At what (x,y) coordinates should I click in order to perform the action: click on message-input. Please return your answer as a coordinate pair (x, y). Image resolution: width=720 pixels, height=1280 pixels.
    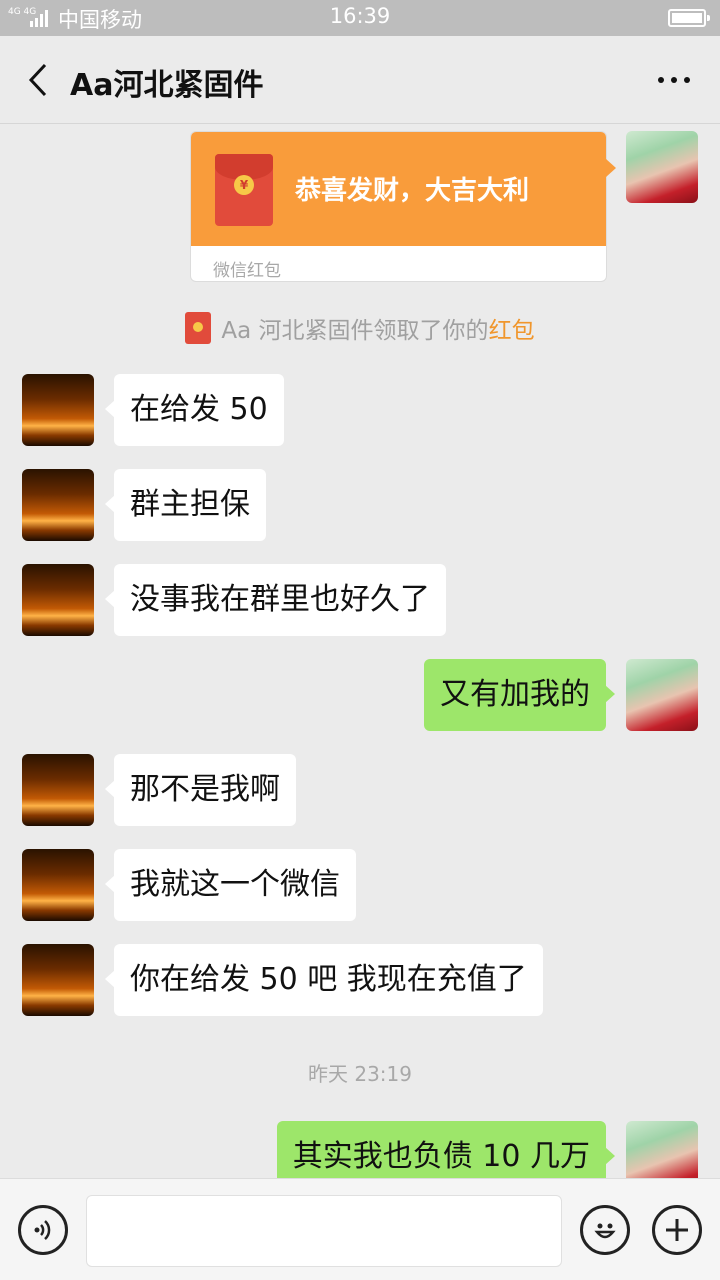
    Looking at the image, I should click on (324, 1231).